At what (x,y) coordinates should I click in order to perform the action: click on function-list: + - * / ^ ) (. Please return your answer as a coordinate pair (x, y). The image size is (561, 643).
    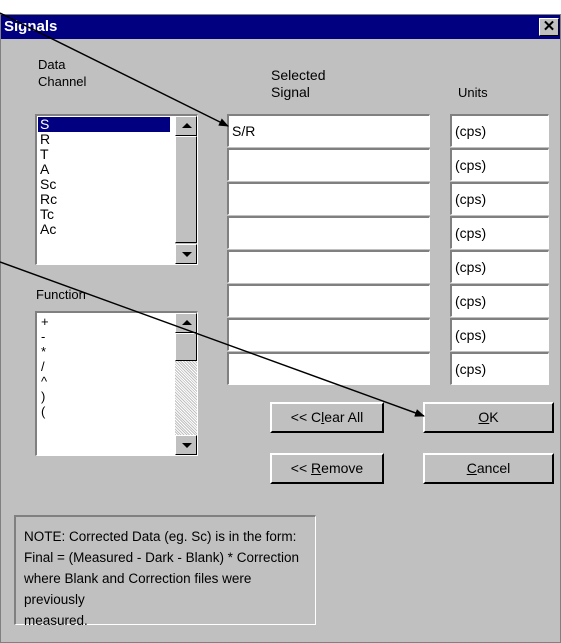
    Looking at the image, I should click on (116, 383).